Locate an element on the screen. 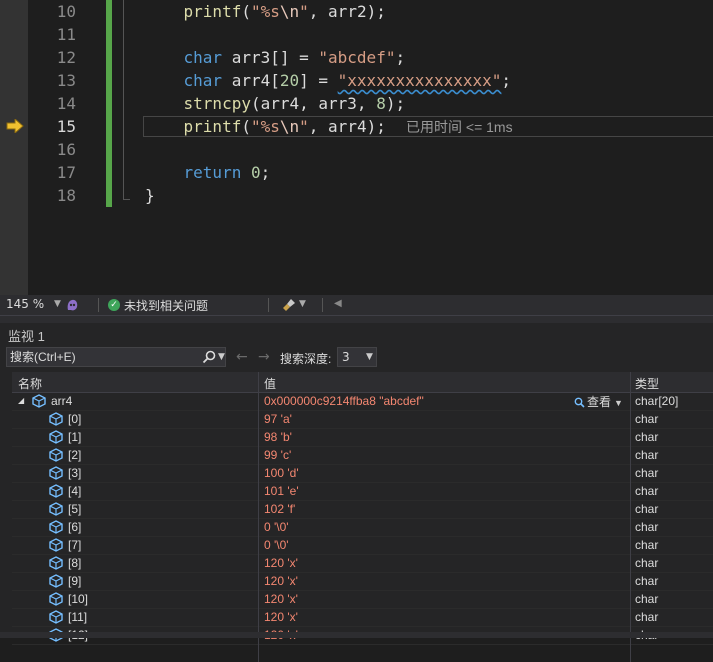  change-tracking-bar is located at coordinates (109, 103).